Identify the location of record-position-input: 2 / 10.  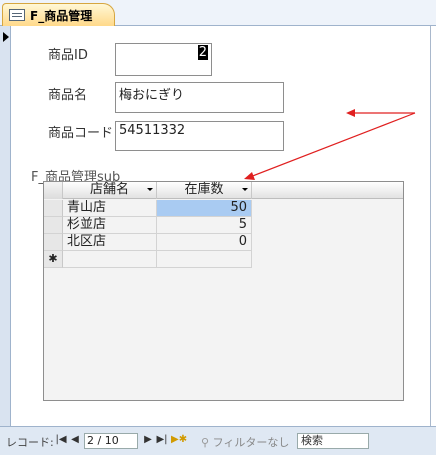
(111, 441).